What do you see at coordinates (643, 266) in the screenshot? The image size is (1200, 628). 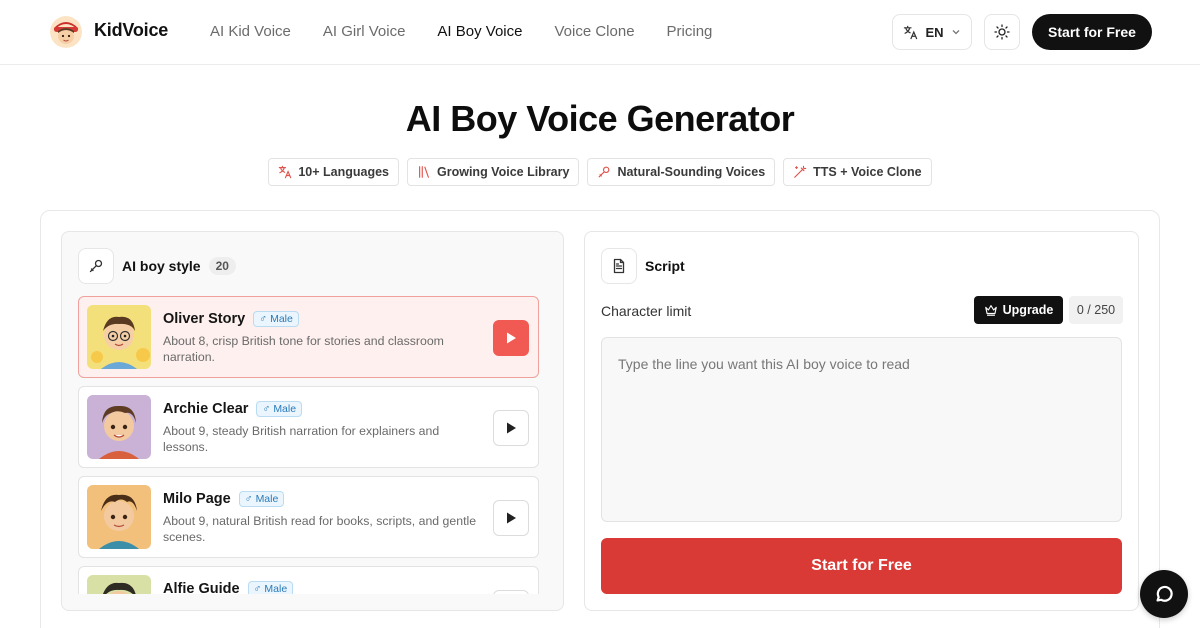 I see `script-panel-header: Script` at bounding box center [643, 266].